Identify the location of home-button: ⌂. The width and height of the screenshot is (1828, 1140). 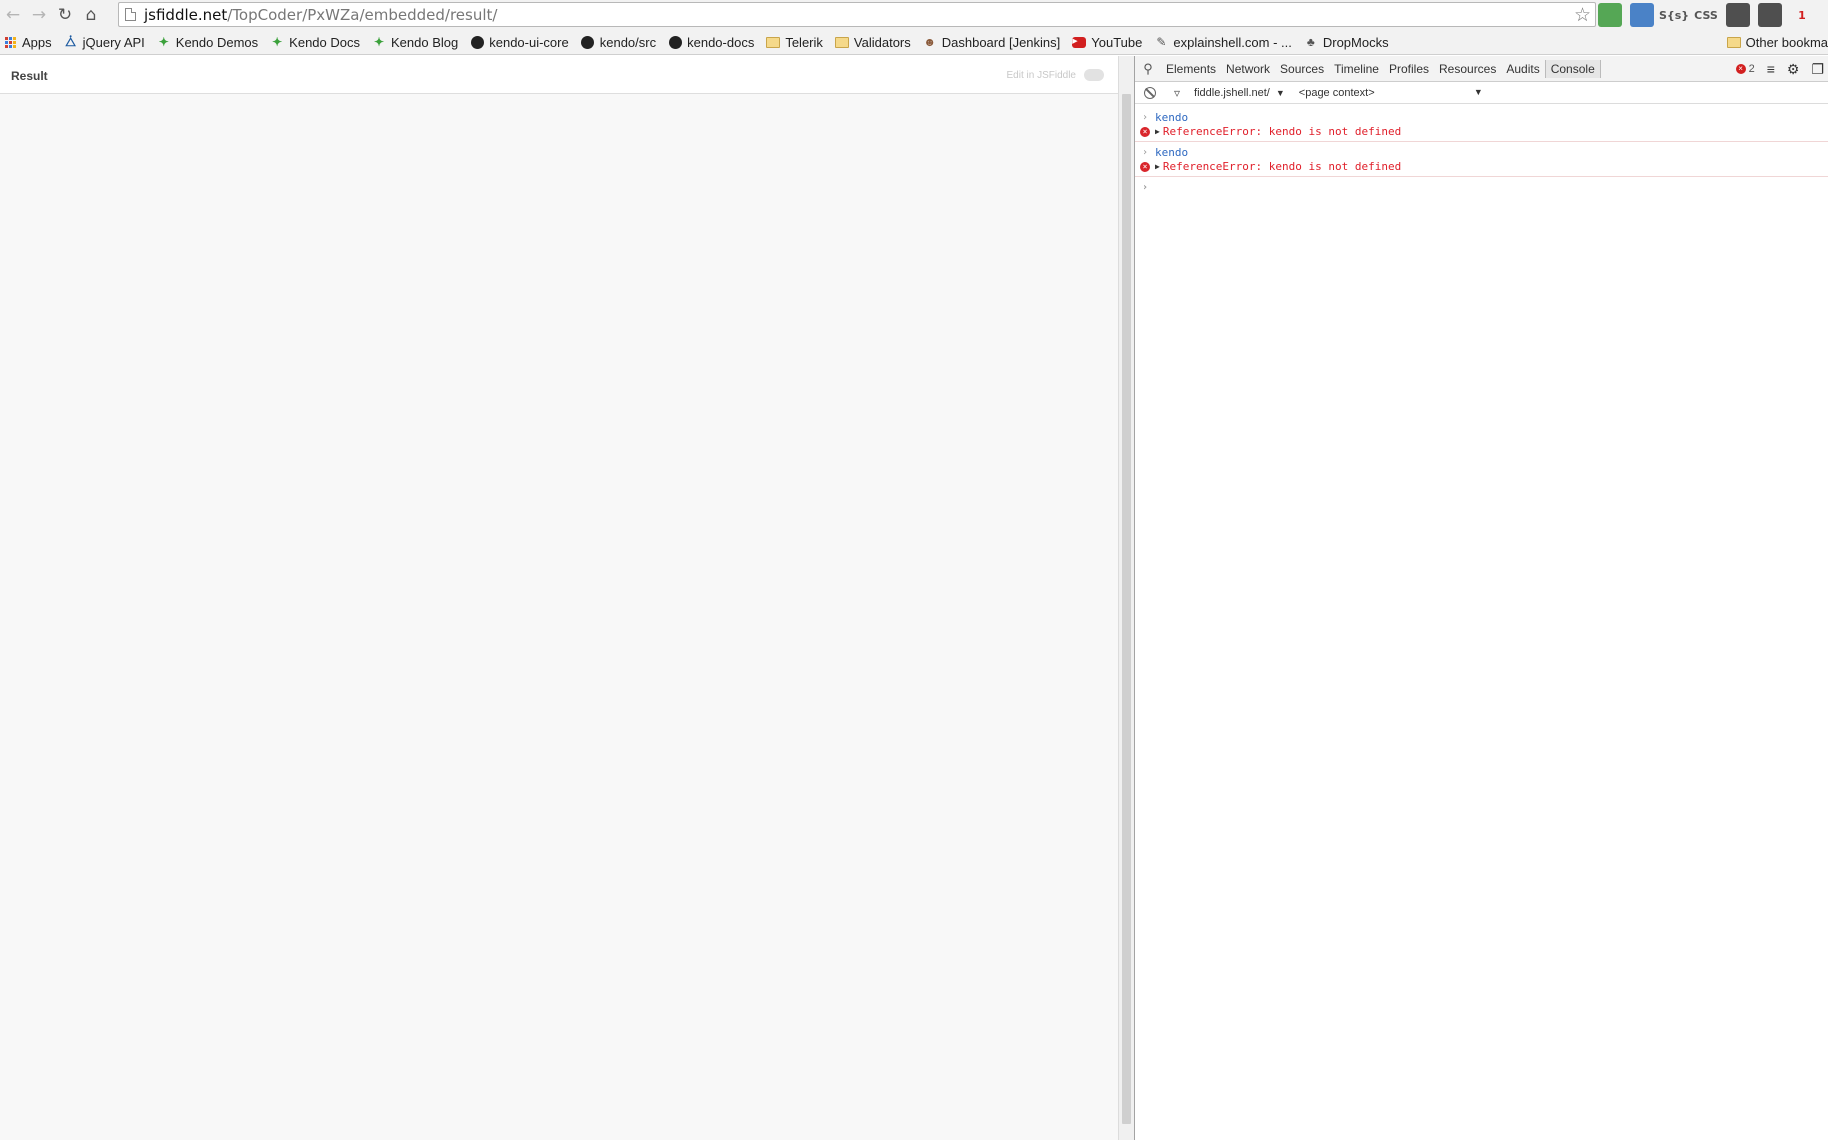
(91, 15).